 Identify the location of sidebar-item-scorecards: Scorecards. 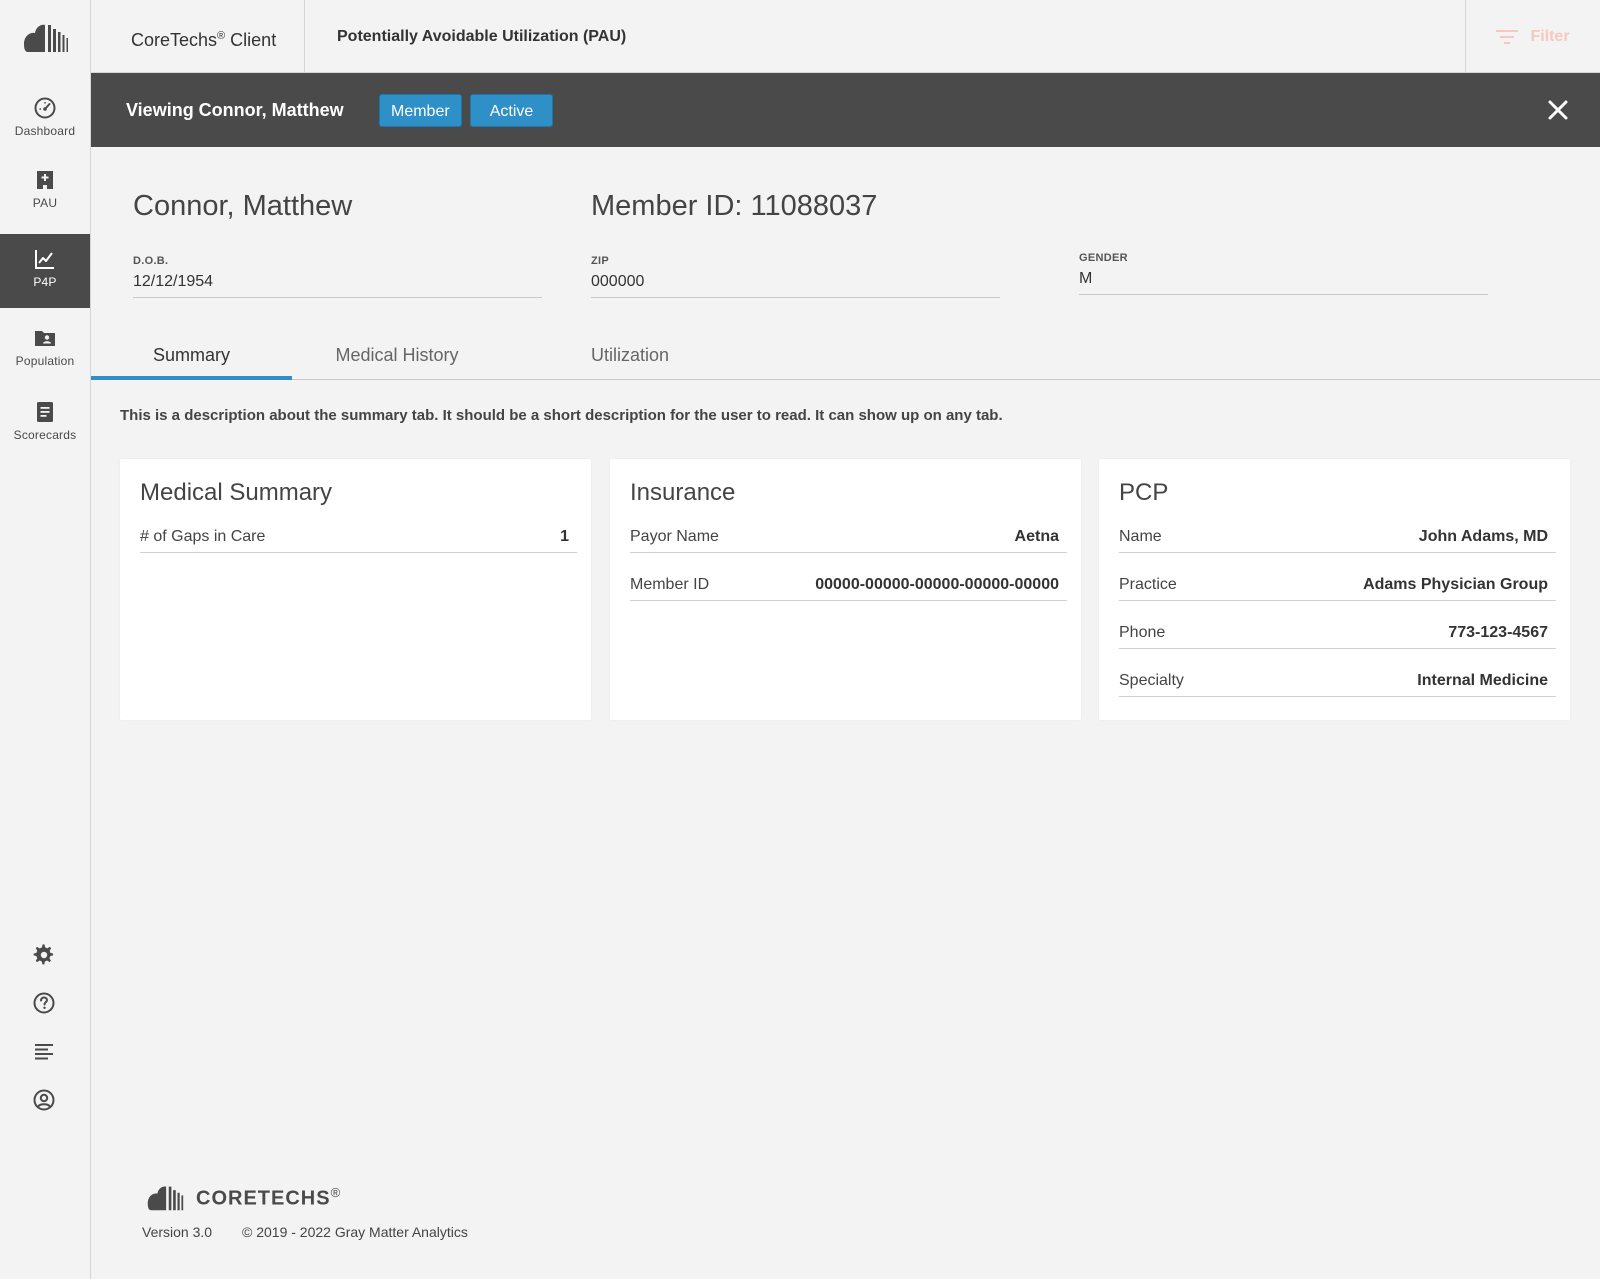
(45, 432).